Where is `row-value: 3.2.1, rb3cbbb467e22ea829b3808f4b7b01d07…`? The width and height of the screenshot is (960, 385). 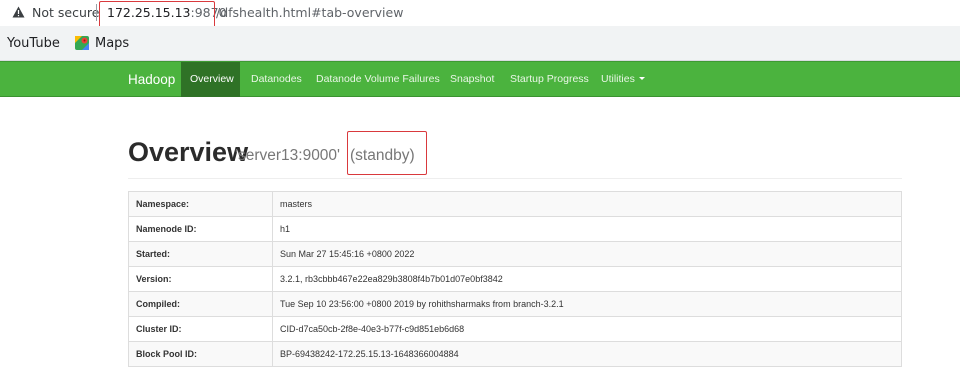 row-value: 3.2.1, rb3cbbb467e22ea829b3808f4b7b01d07… is located at coordinates (587, 279).